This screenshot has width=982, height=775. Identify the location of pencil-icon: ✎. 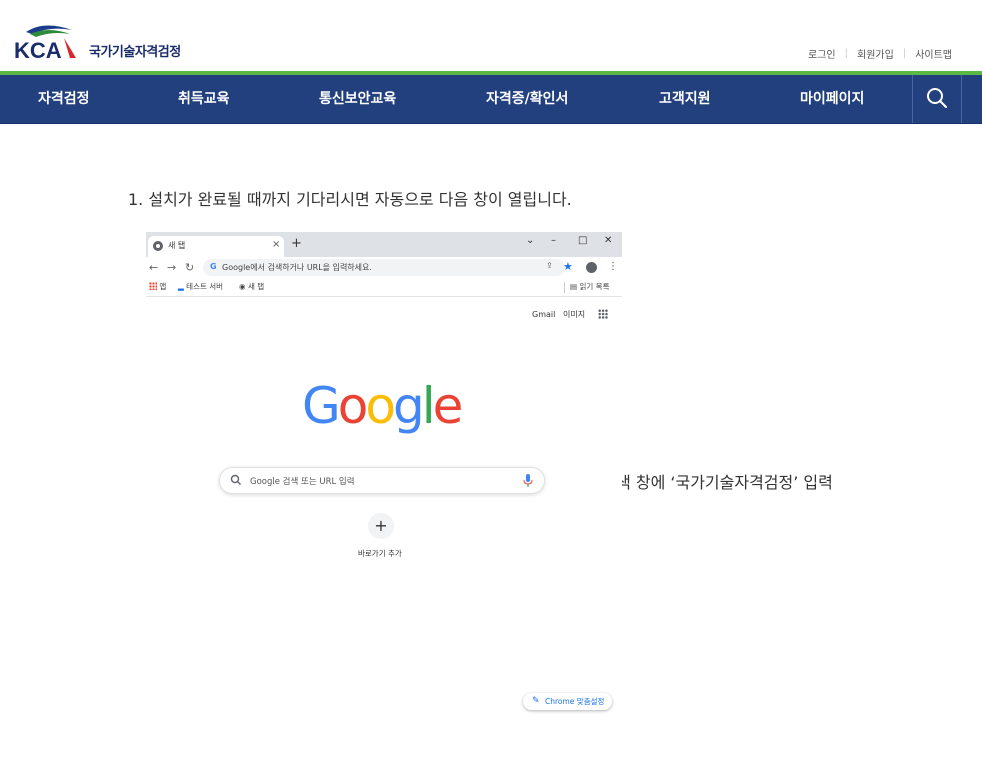
(536, 701).